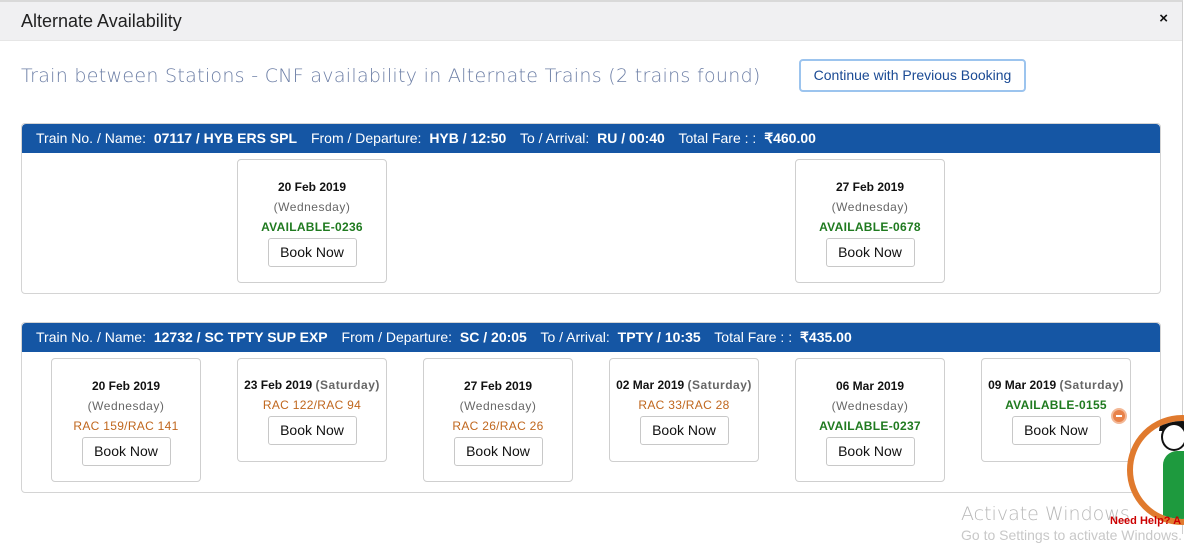 The width and height of the screenshot is (1184, 543). Describe the element at coordinates (591, 21) in the screenshot. I see `modal-header: Alternate Availability ×` at that location.